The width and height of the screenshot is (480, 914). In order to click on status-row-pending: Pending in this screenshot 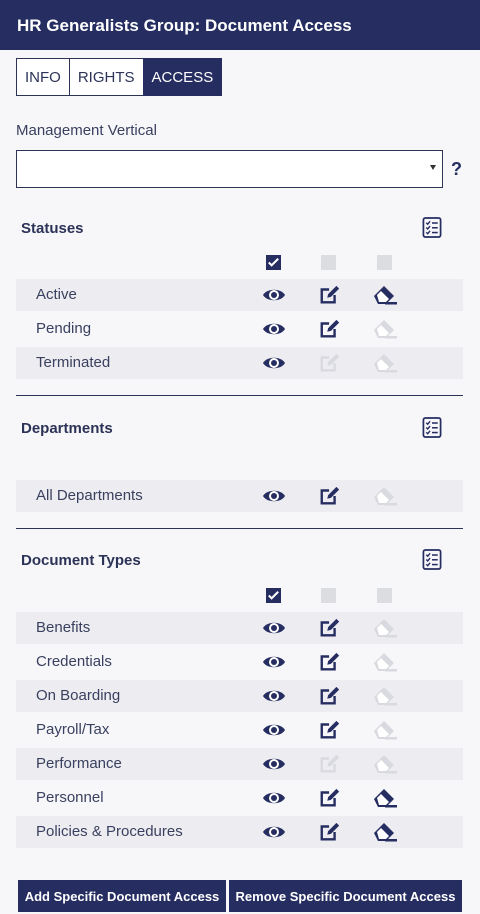, I will do `click(239, 329)`.